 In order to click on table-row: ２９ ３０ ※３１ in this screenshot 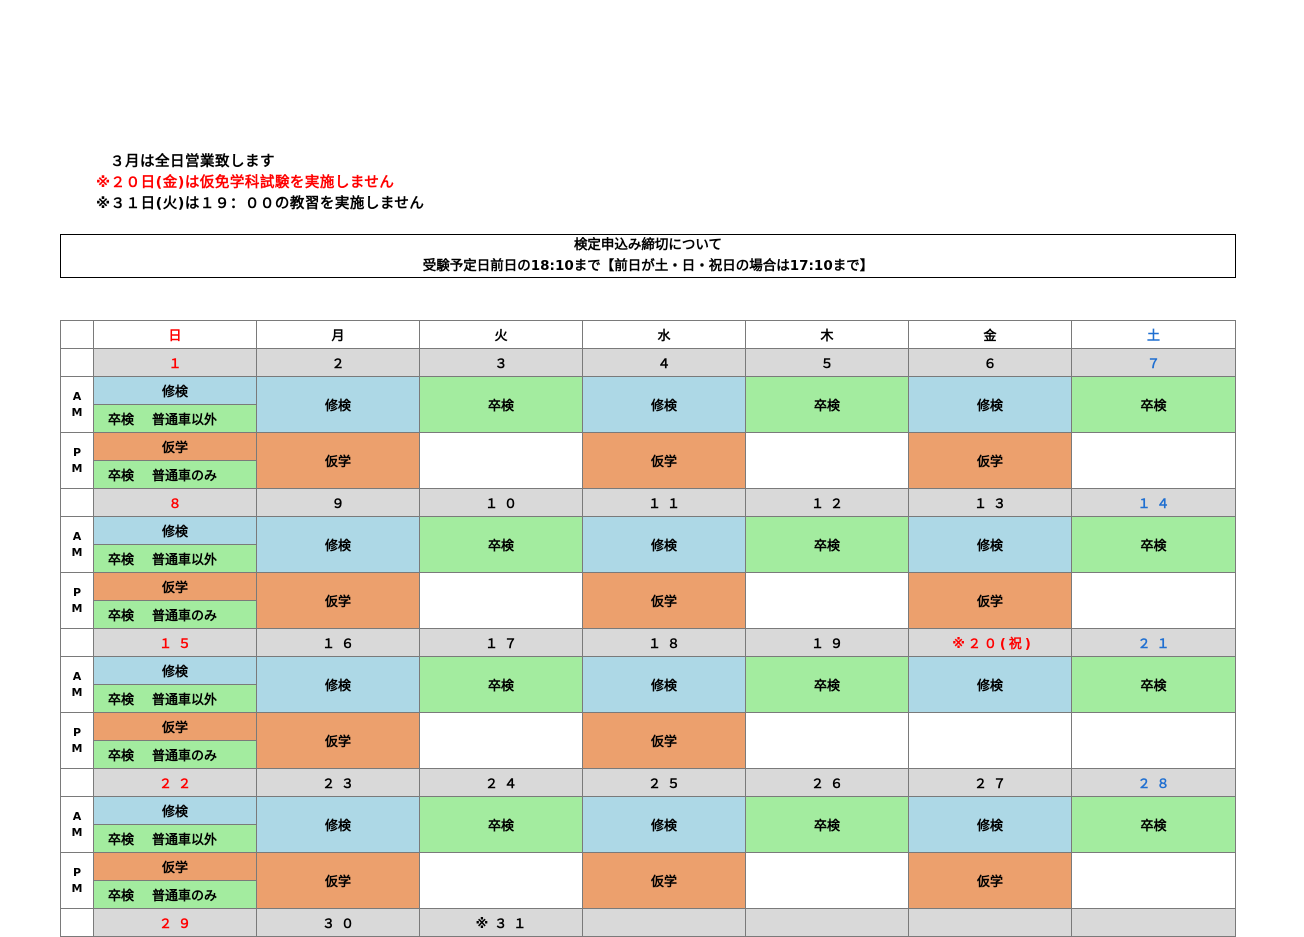, I will do `click(648, 922)`.